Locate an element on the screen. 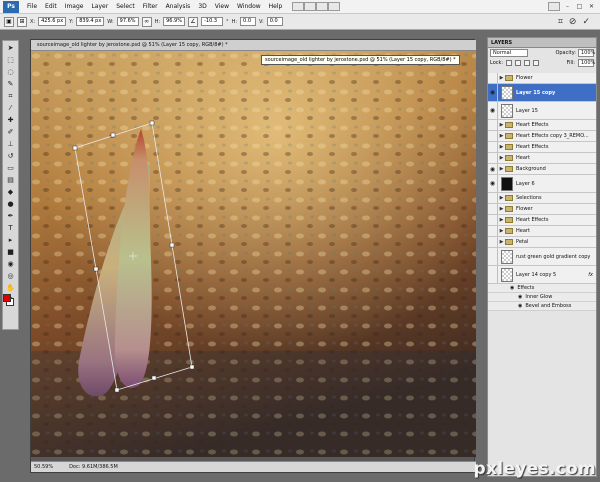 This screenshot has height=482, width=600. zoom-level: 50.59% is located at coordinates (43, 467).